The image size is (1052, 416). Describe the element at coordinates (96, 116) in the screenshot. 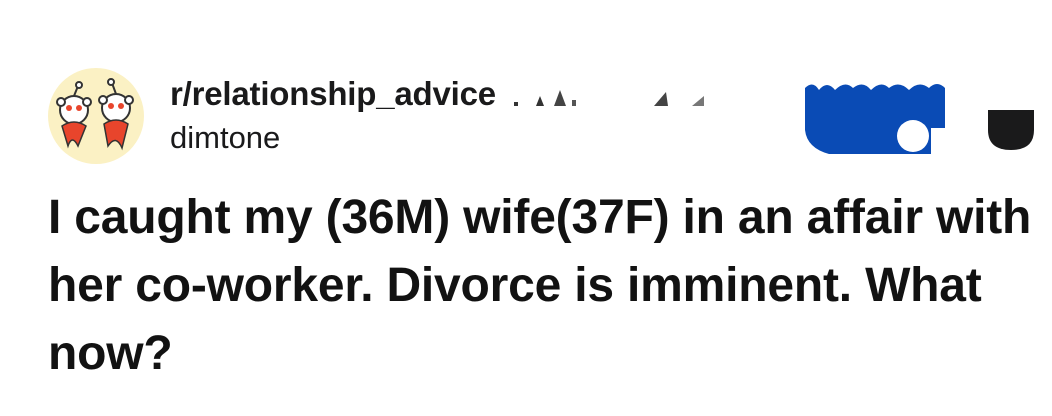

I see `subreddit-avatar-icon` at that location.